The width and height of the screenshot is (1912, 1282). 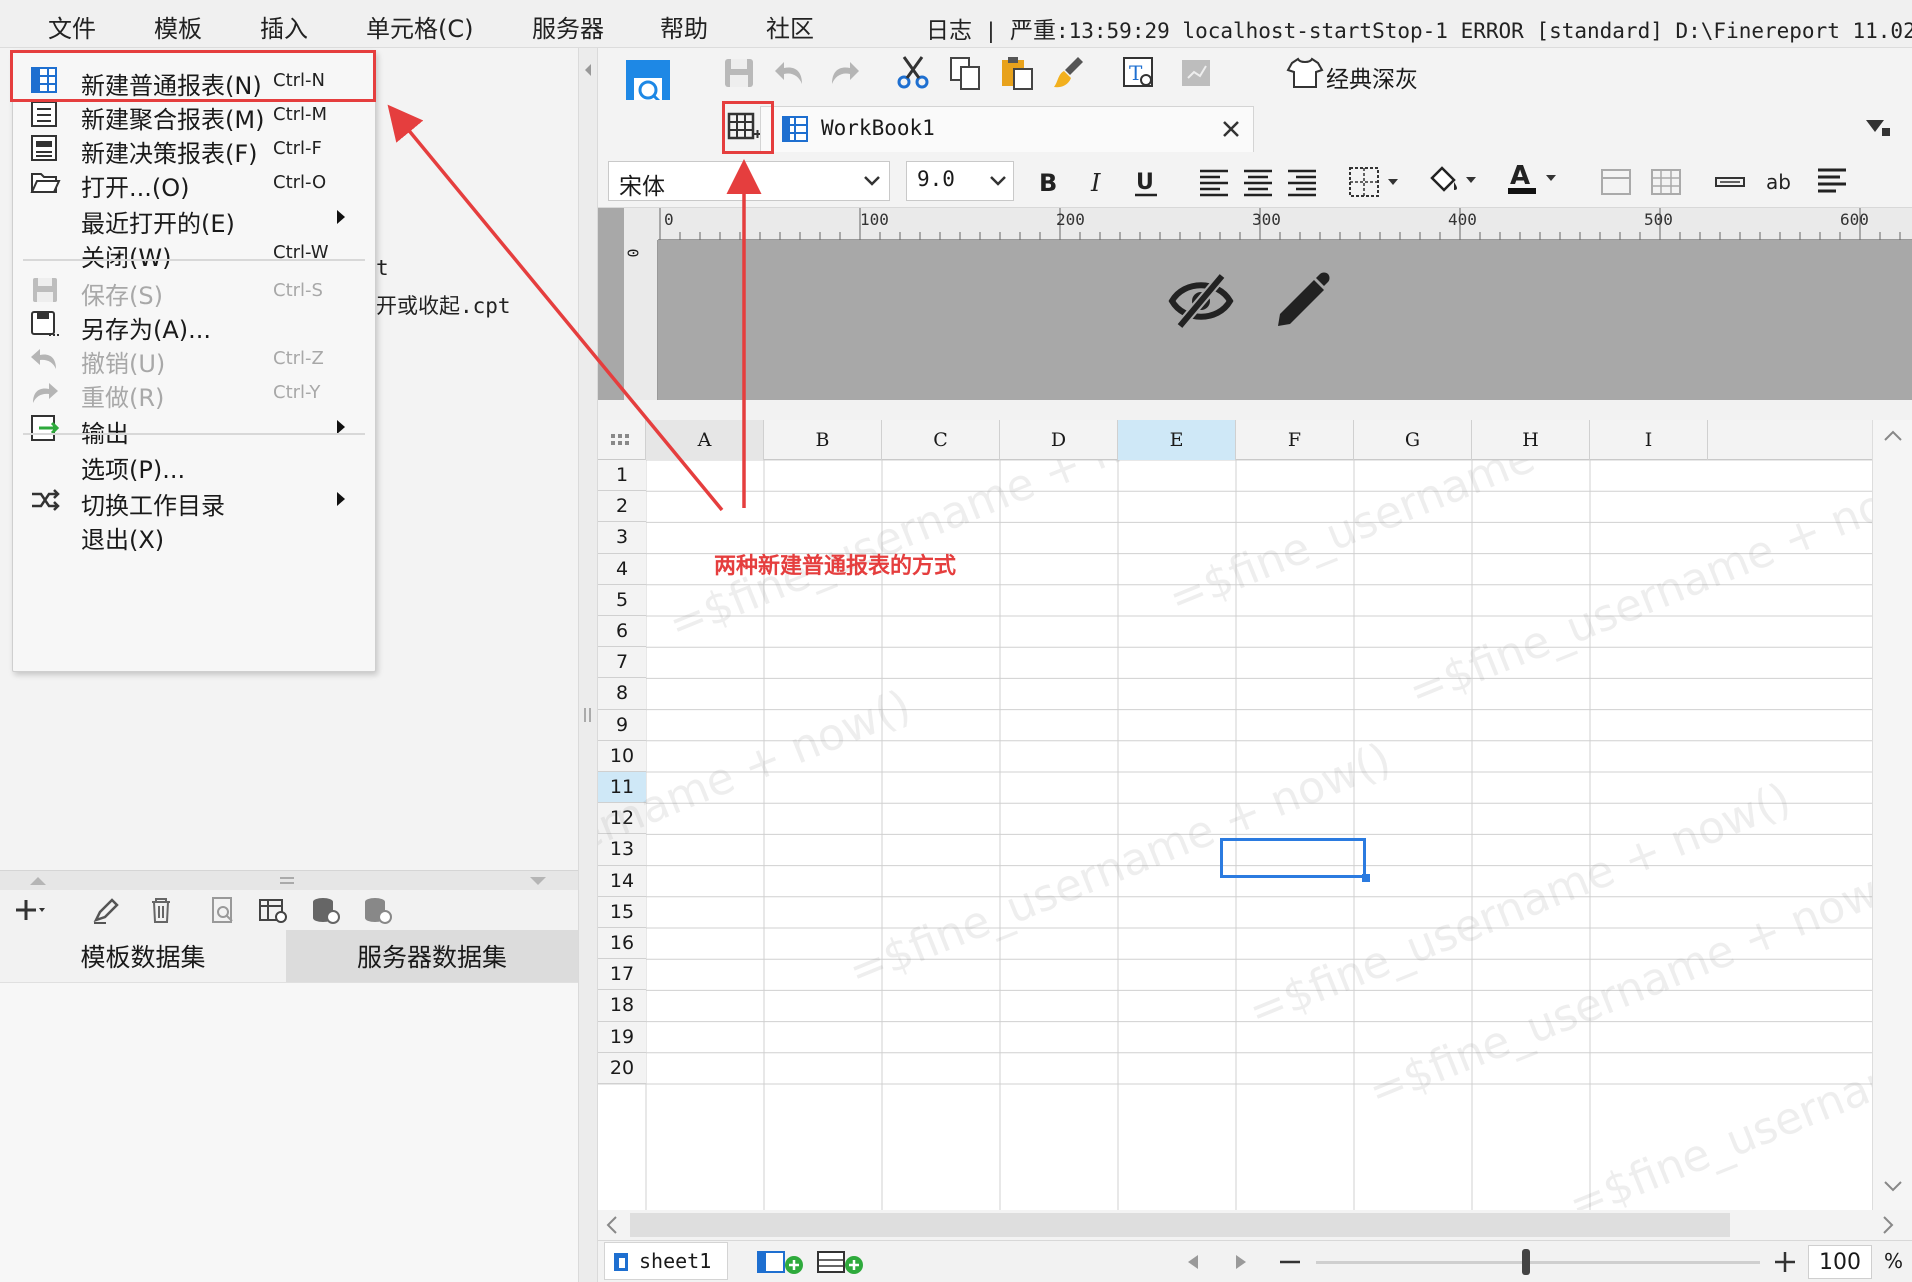 What do you see at coordinates (1098, 182) in the screenshot?
I see `italic-icon: I` at bounding box center [1098, 182].